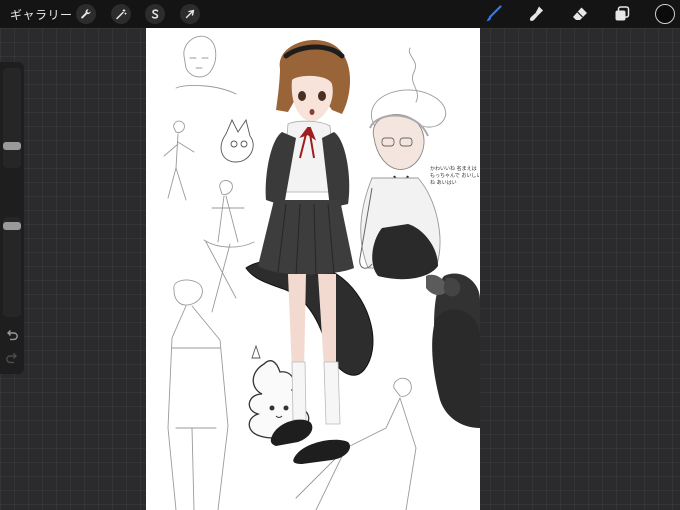 This screenshot has width=680, height=510. I want to click on layers-icon, so click(622, 14).